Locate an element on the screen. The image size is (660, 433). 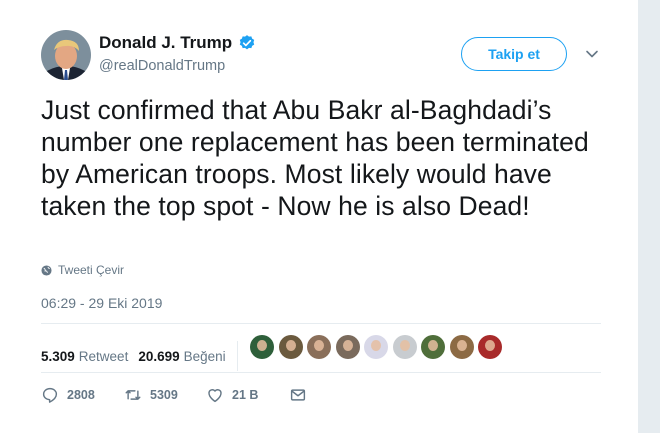
retweet-count: 5.309 is located at coordinates (58, 356).